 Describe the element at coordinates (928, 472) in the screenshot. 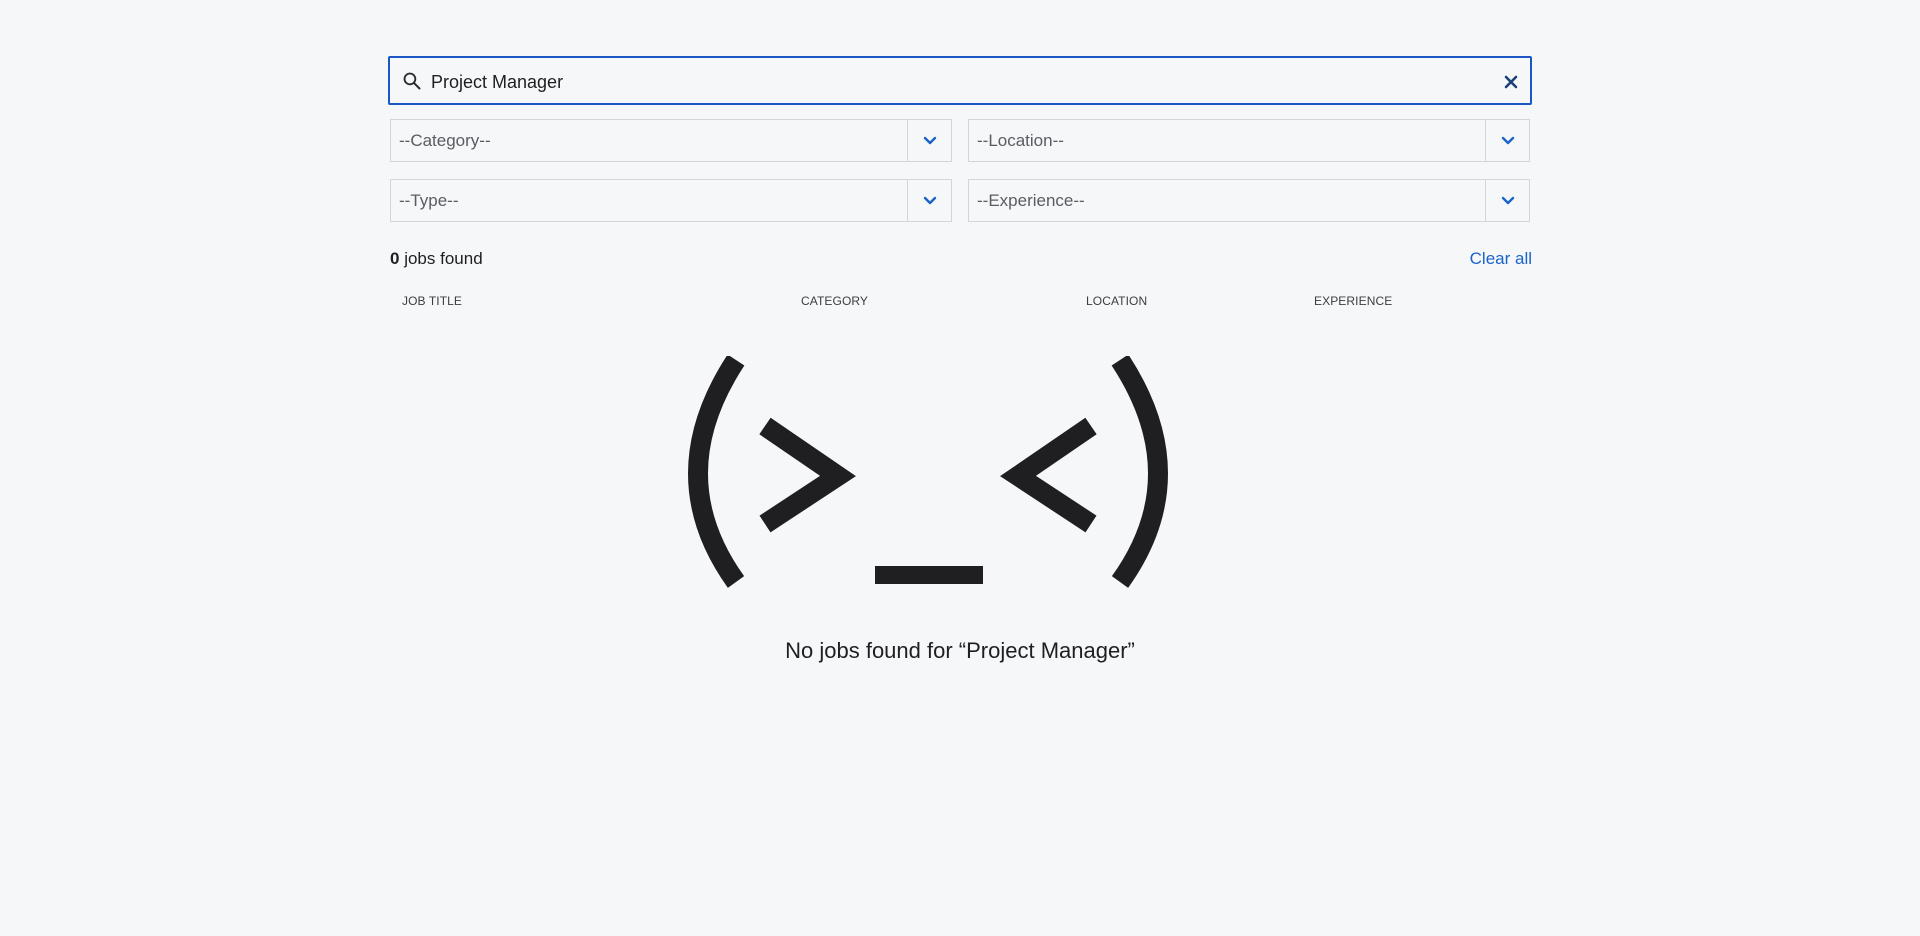

I see `frustrated-face-icon` at that location.